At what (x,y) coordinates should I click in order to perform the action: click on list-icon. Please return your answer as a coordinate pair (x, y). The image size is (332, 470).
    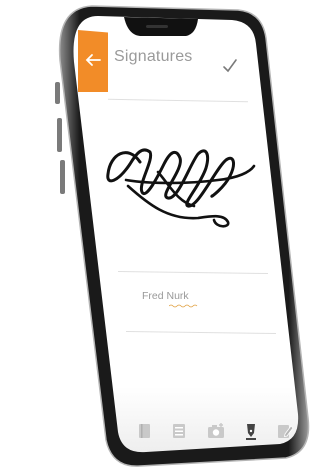
    Looking at the image, I should click on (179, 431).